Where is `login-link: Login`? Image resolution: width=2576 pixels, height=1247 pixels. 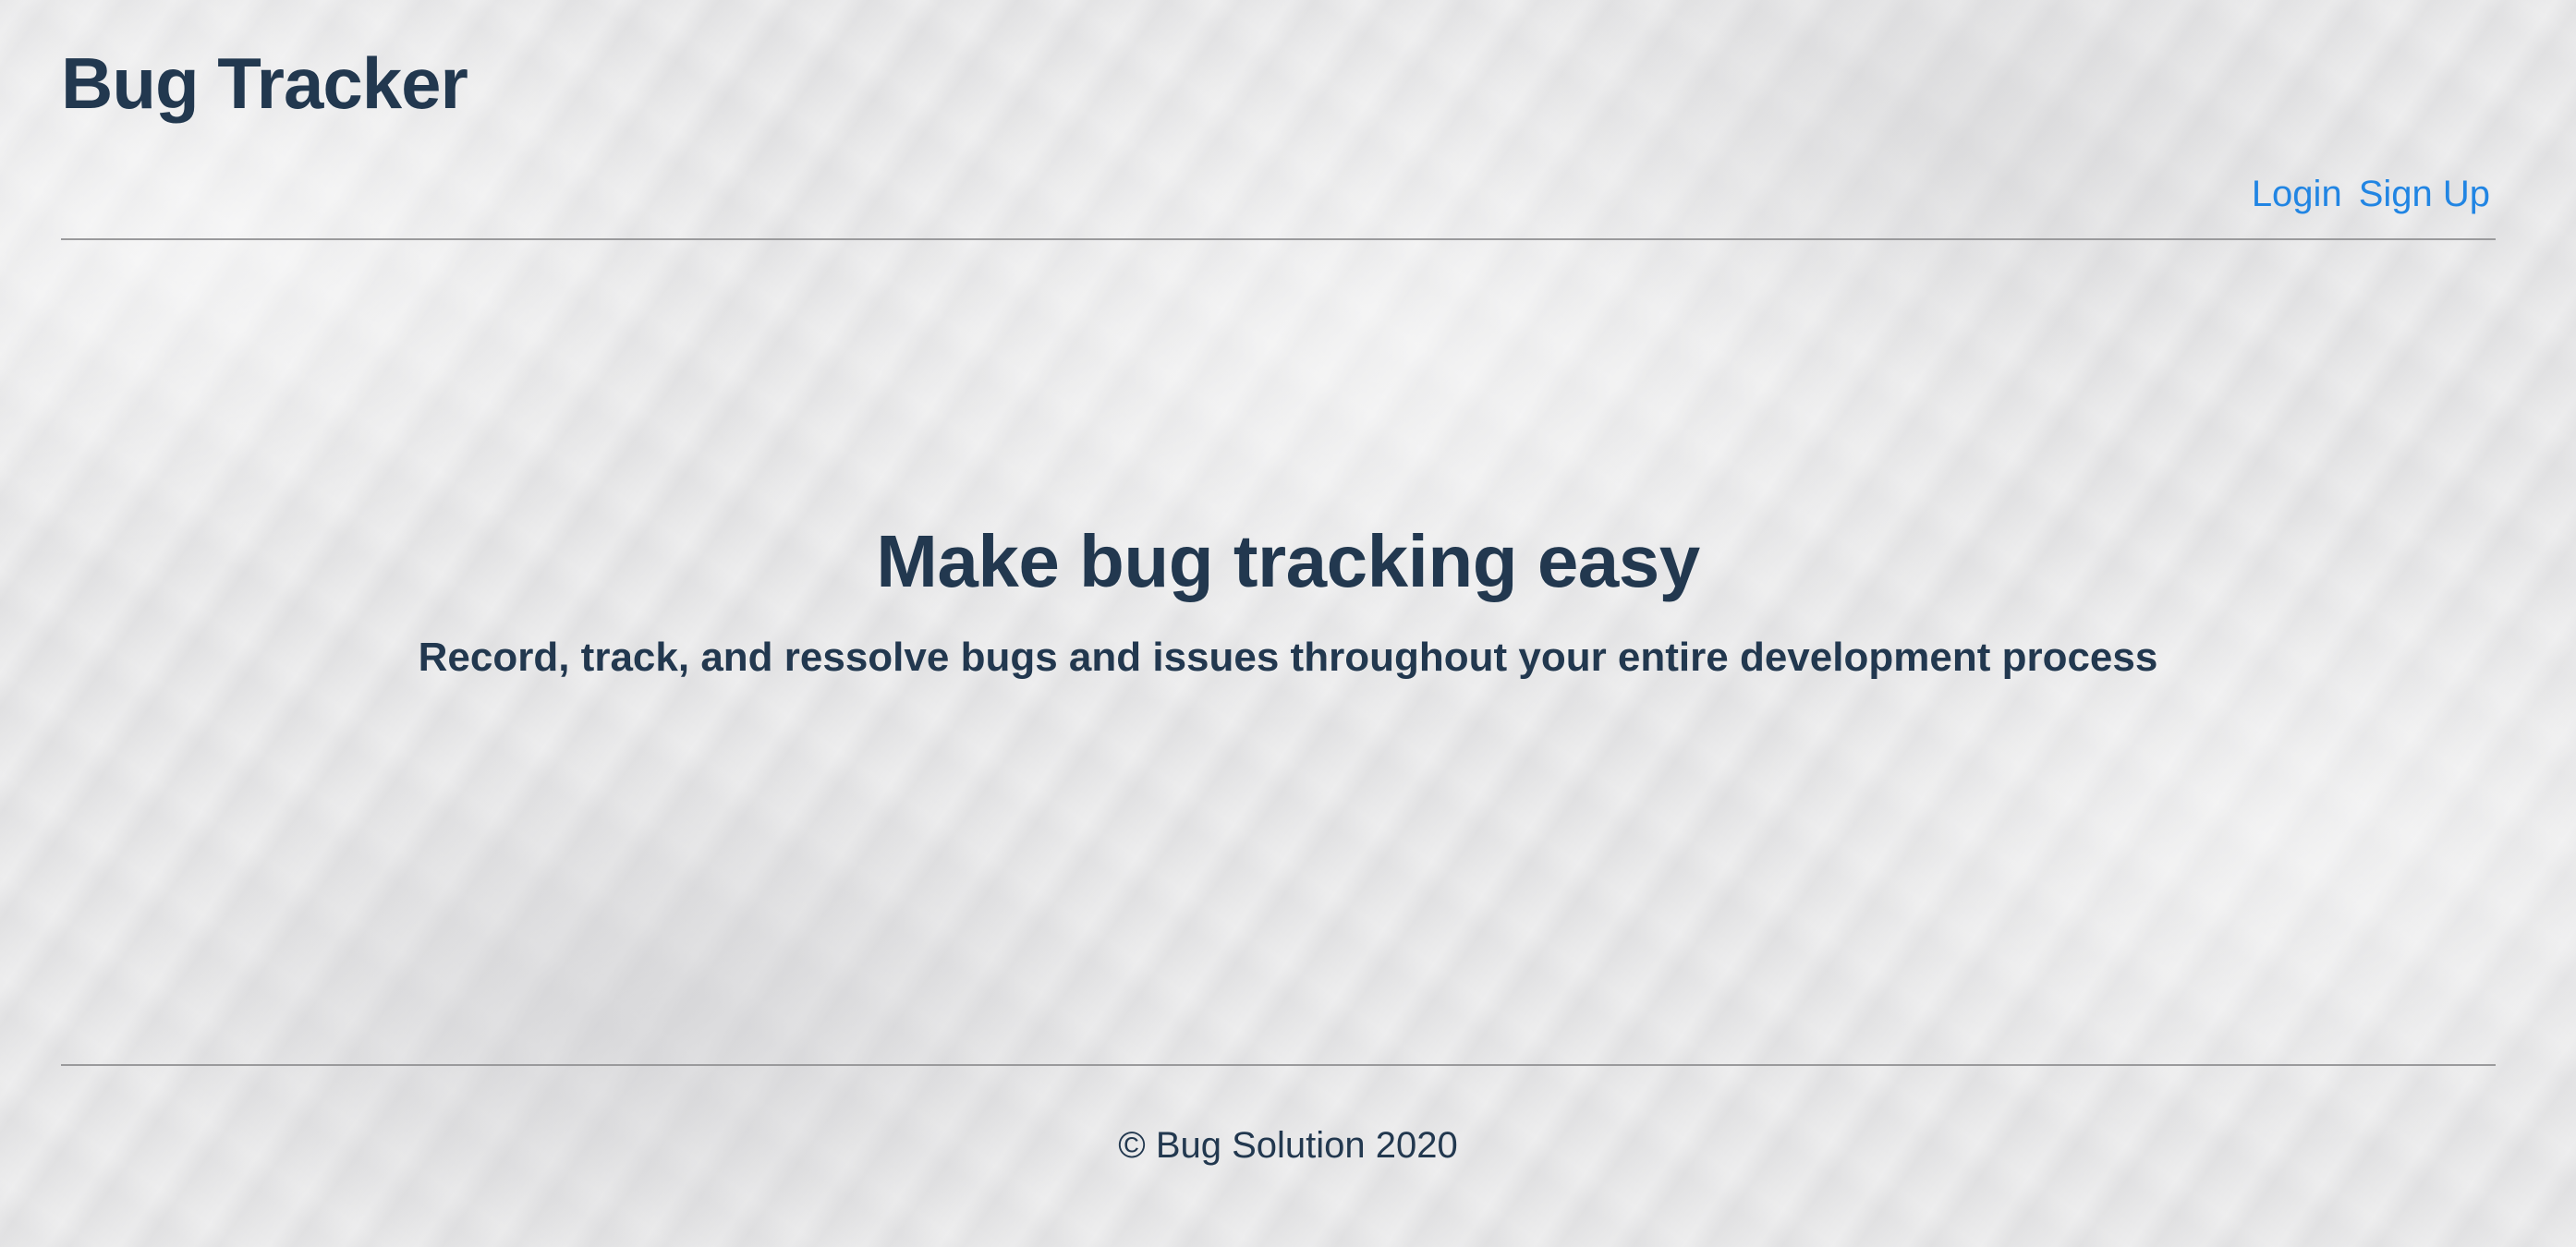
login-link: Login is located at coordinates (2297, 194).